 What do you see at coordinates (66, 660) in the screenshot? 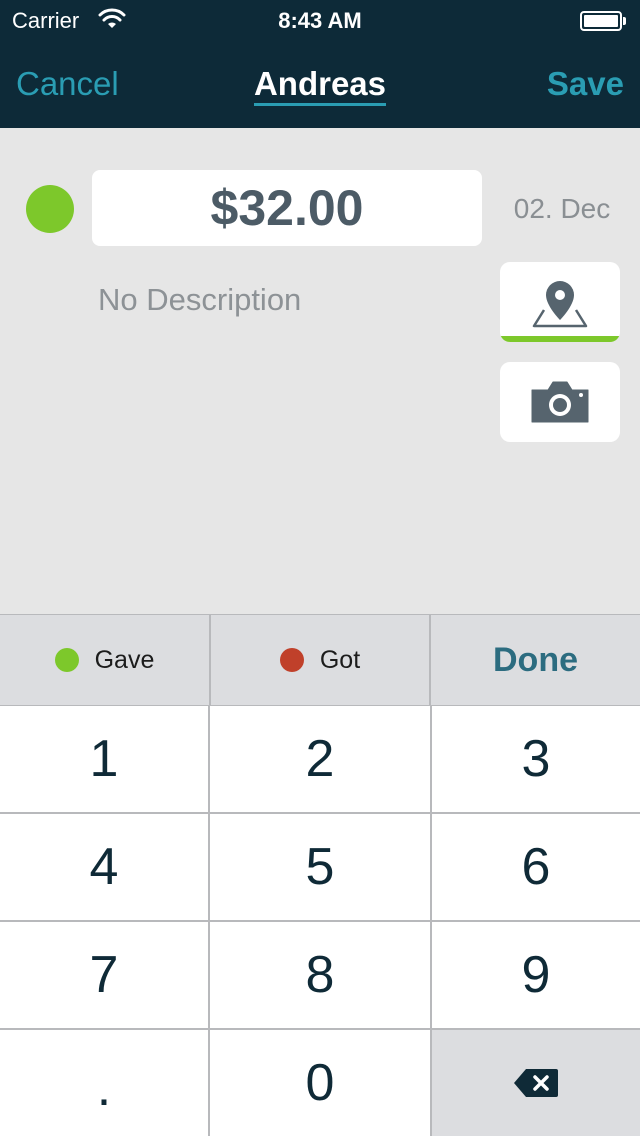
I see `gave-dot` at bounding box center [66, 660].